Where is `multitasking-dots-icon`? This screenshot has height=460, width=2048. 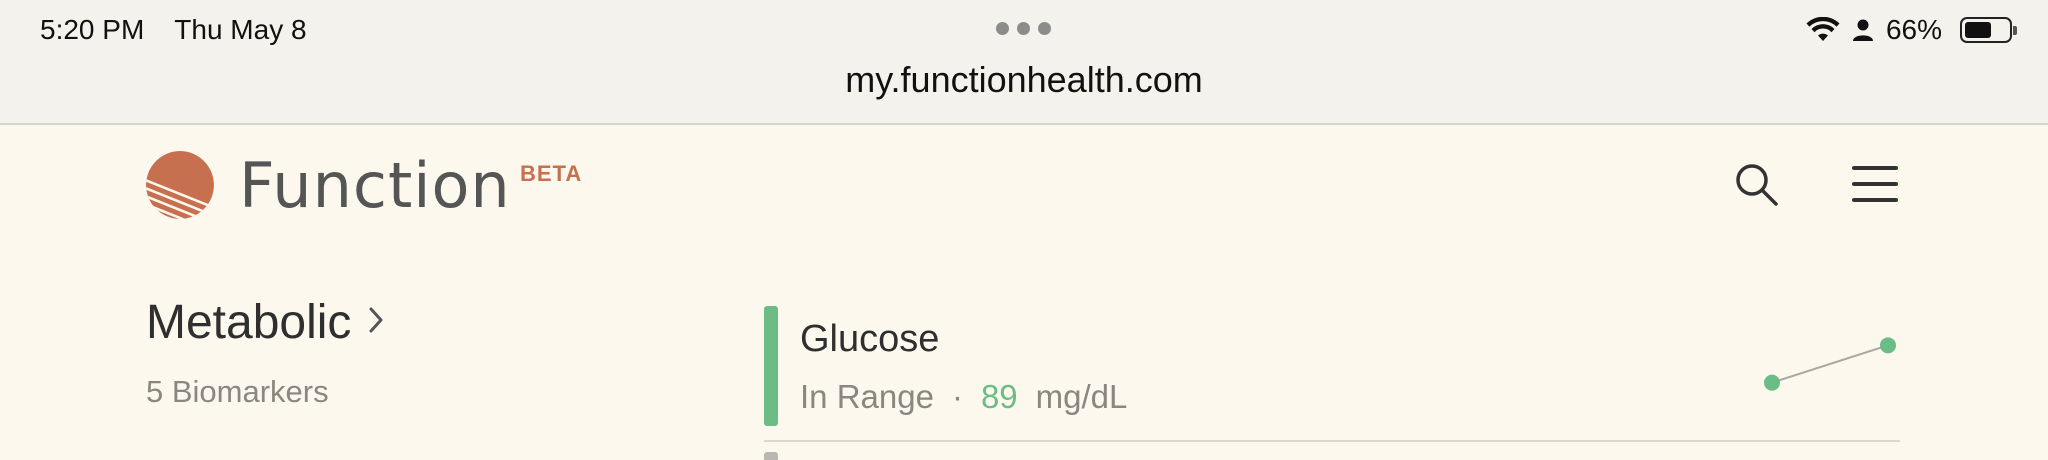
multitasking-dots-icon is located at coordinates (1023, 28).